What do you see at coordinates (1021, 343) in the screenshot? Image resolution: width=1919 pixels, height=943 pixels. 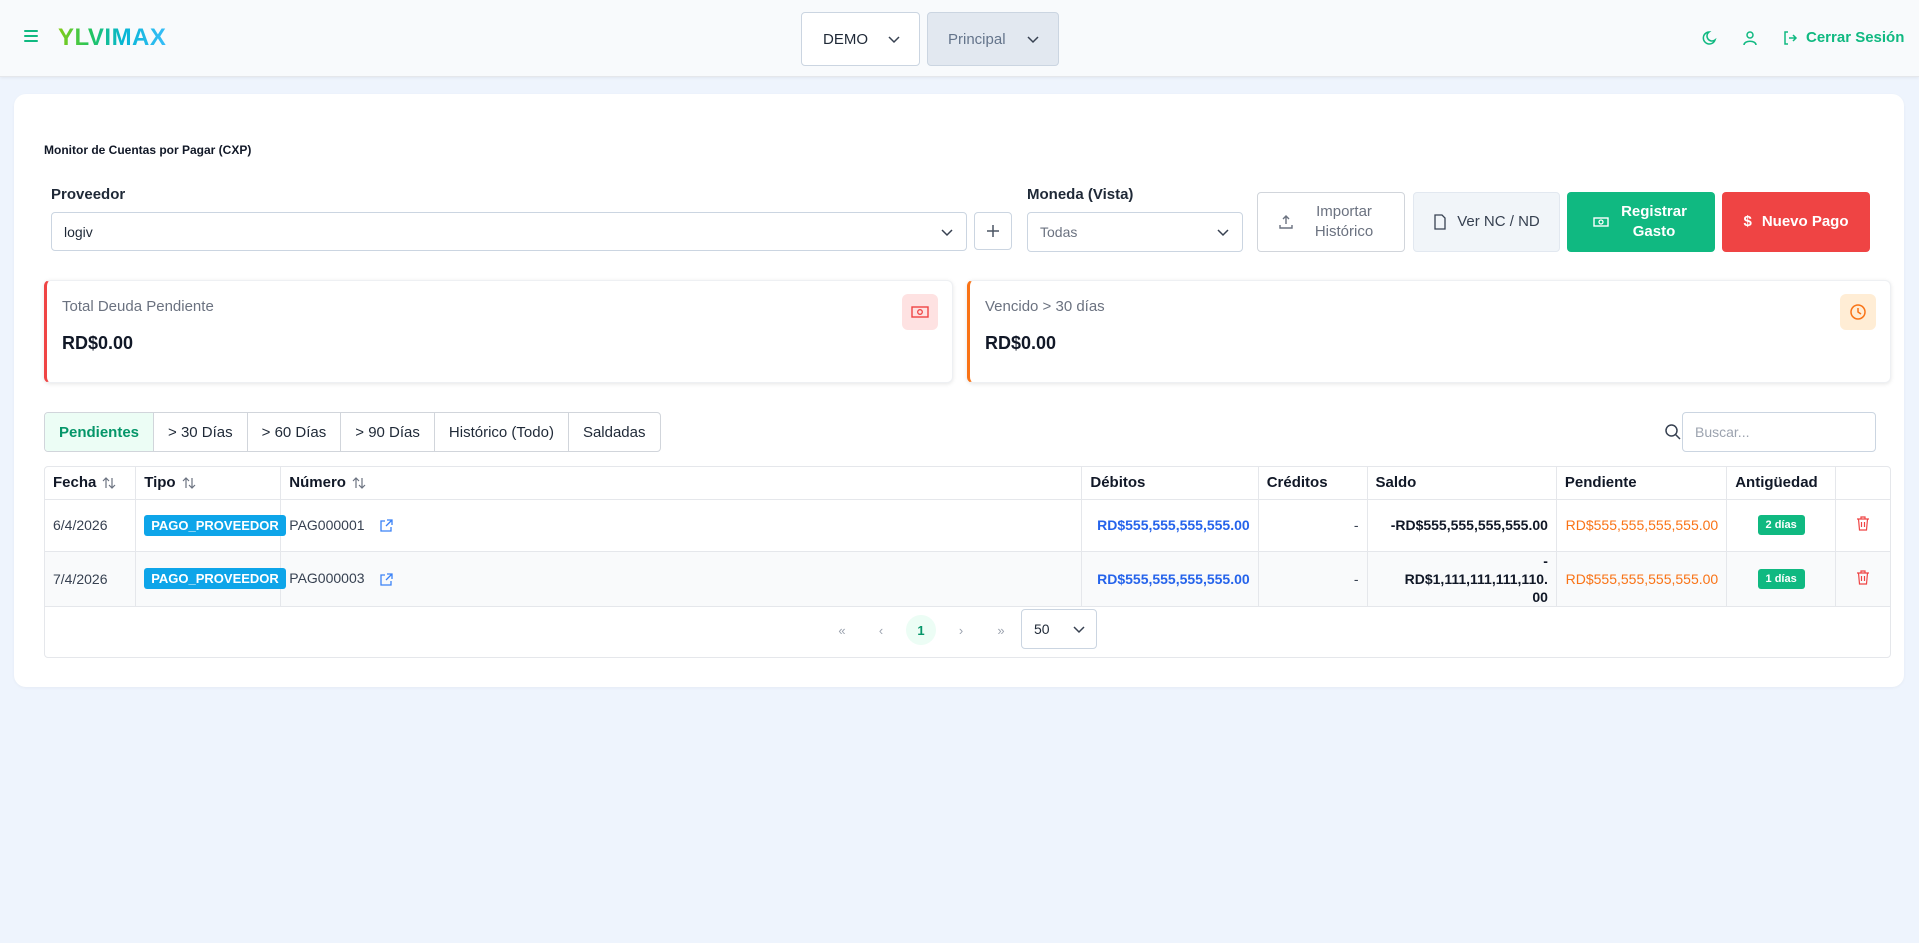 I see `kpi-vencido-value: RD$0.00` at bounding box center [1021, 343].